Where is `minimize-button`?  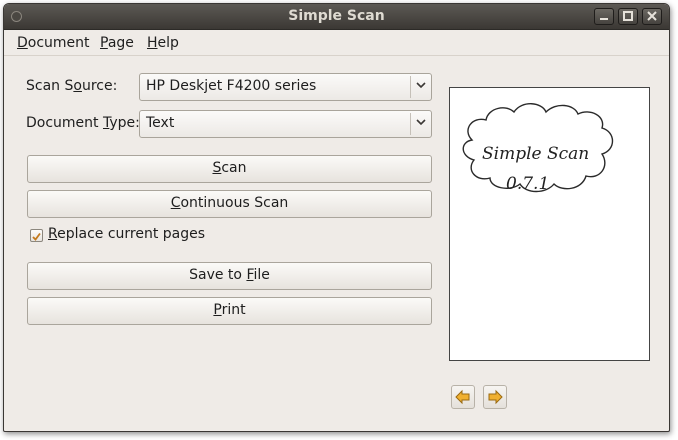 minimize-button is located at coordinates (604, 16).